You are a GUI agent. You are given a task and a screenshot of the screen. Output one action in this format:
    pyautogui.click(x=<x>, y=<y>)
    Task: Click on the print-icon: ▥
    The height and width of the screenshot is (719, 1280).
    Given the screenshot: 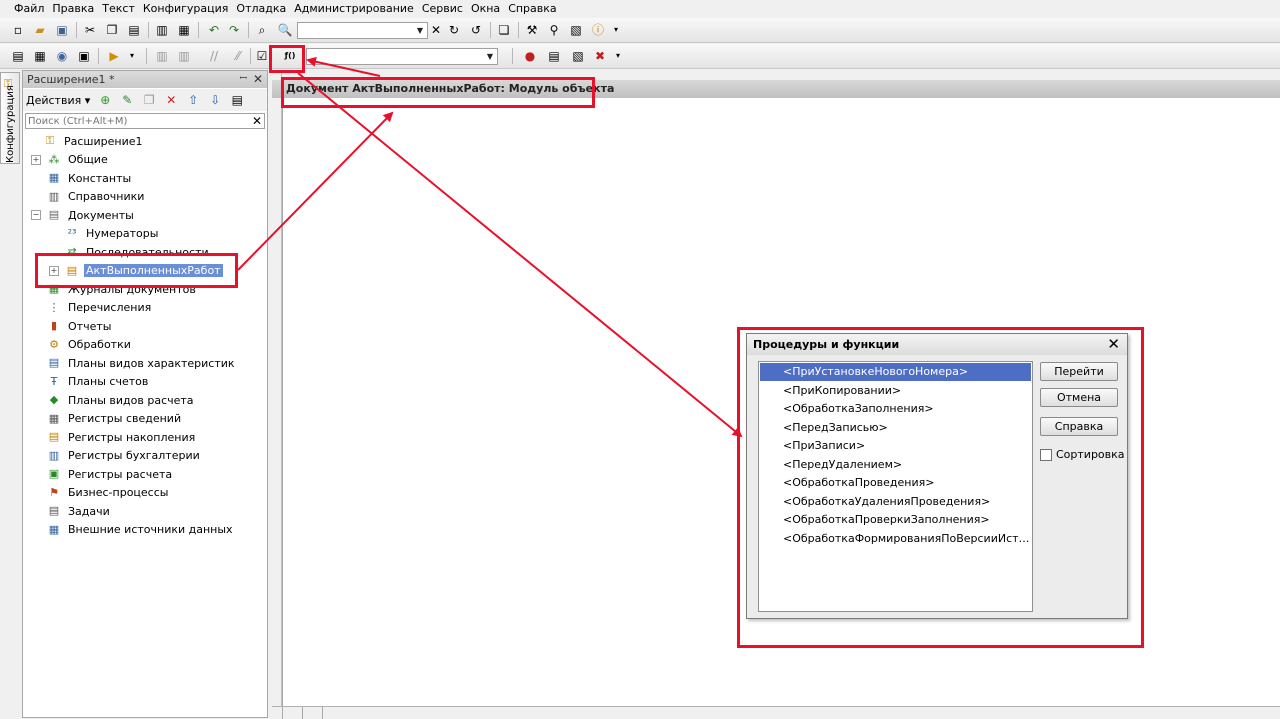 What is the action you would take?
    pyautogui.click(x=162, y=30)
    